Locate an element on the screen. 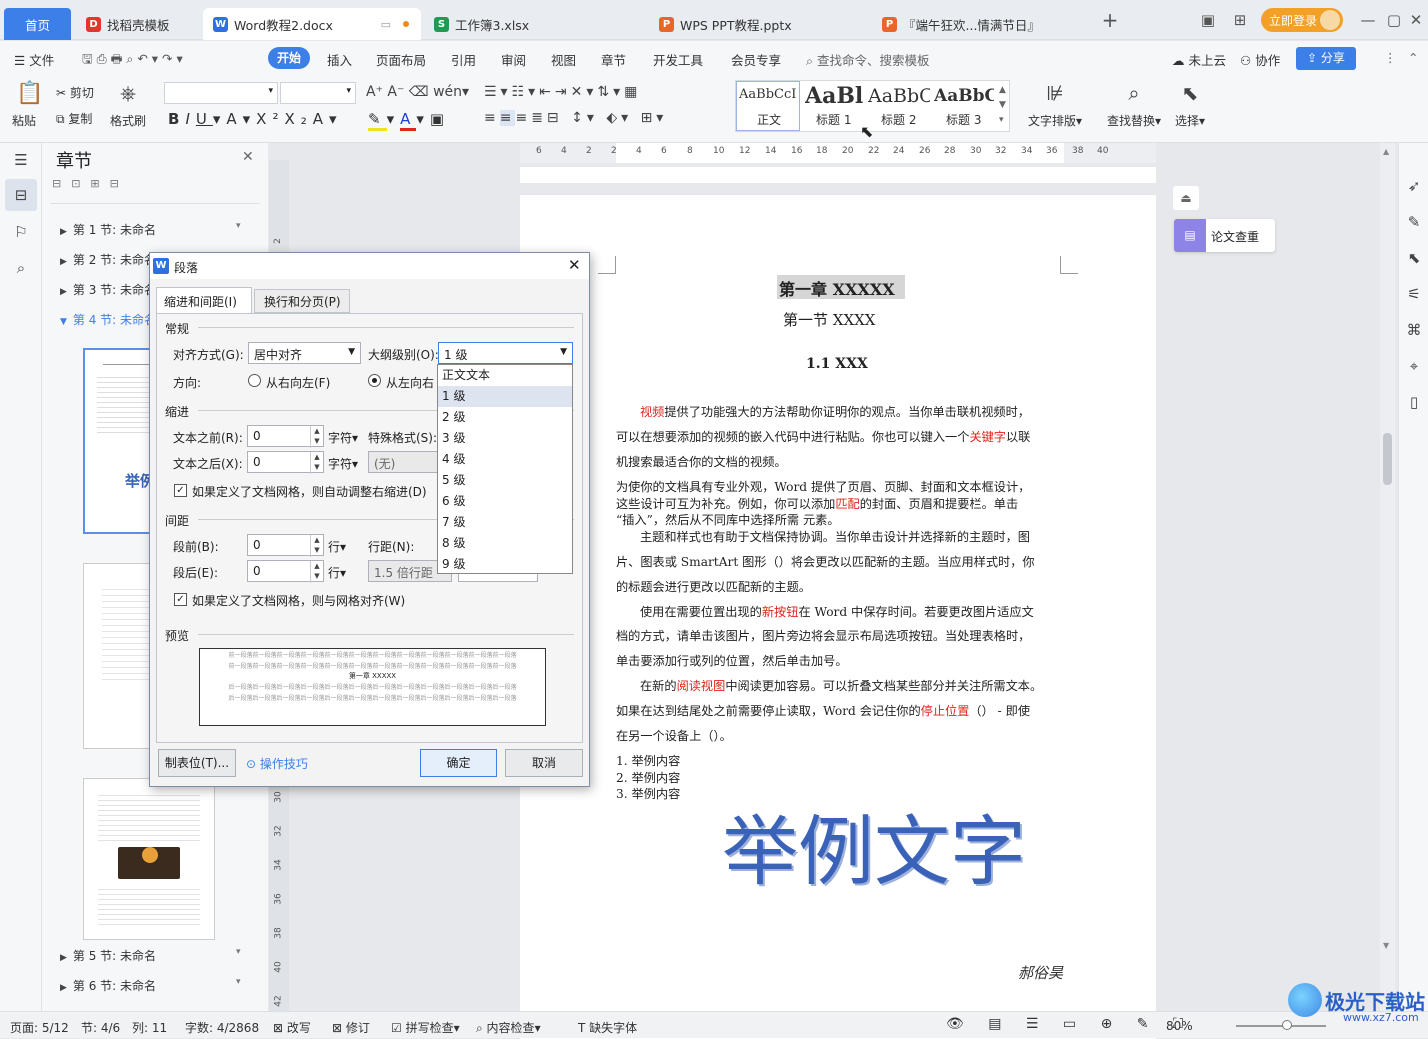 The width and height of the screenshot is (1428, 1039). body-line: 视频提供了功能强大的方法帮助你证明你的观点。当你单击联机视频时， is located at coordinates (840, 411).